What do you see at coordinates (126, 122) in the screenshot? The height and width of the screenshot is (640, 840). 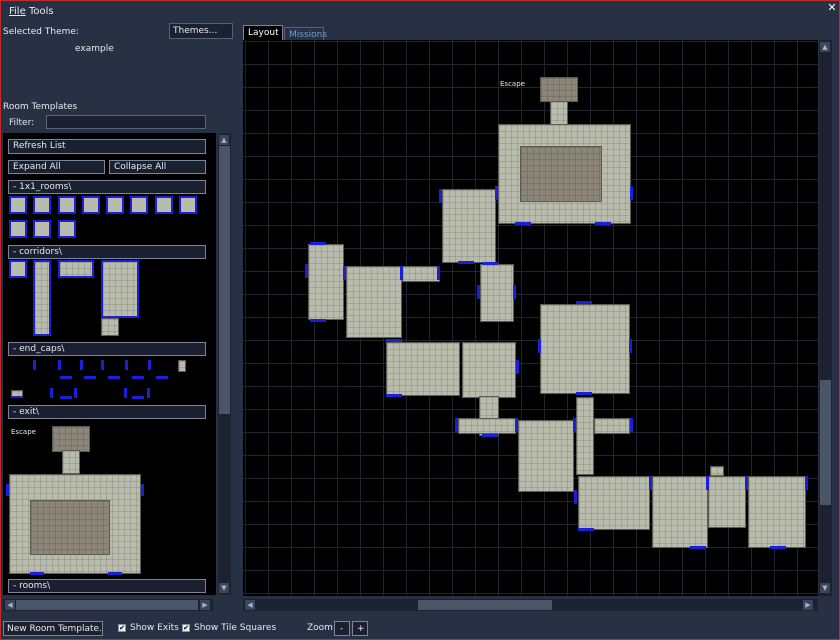 I see `filter-input` at bounding box center [126, 122].